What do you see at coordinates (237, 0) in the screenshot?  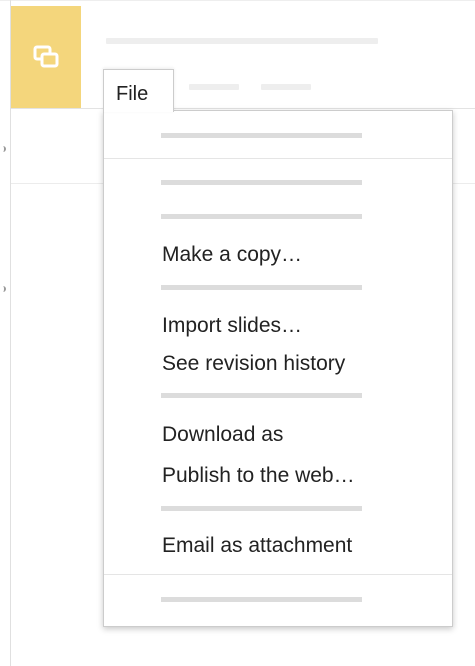 I see `window-top-border` at bounding box center [237, 0].